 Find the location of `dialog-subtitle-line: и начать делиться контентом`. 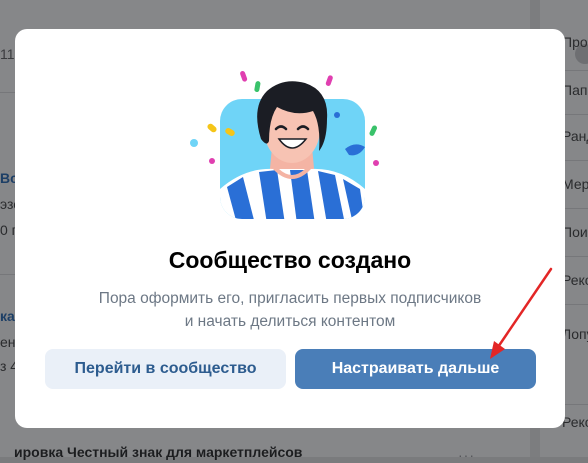

dialog-subtitle-line: и начать делиться контентом is located at coordinates (290, 321).